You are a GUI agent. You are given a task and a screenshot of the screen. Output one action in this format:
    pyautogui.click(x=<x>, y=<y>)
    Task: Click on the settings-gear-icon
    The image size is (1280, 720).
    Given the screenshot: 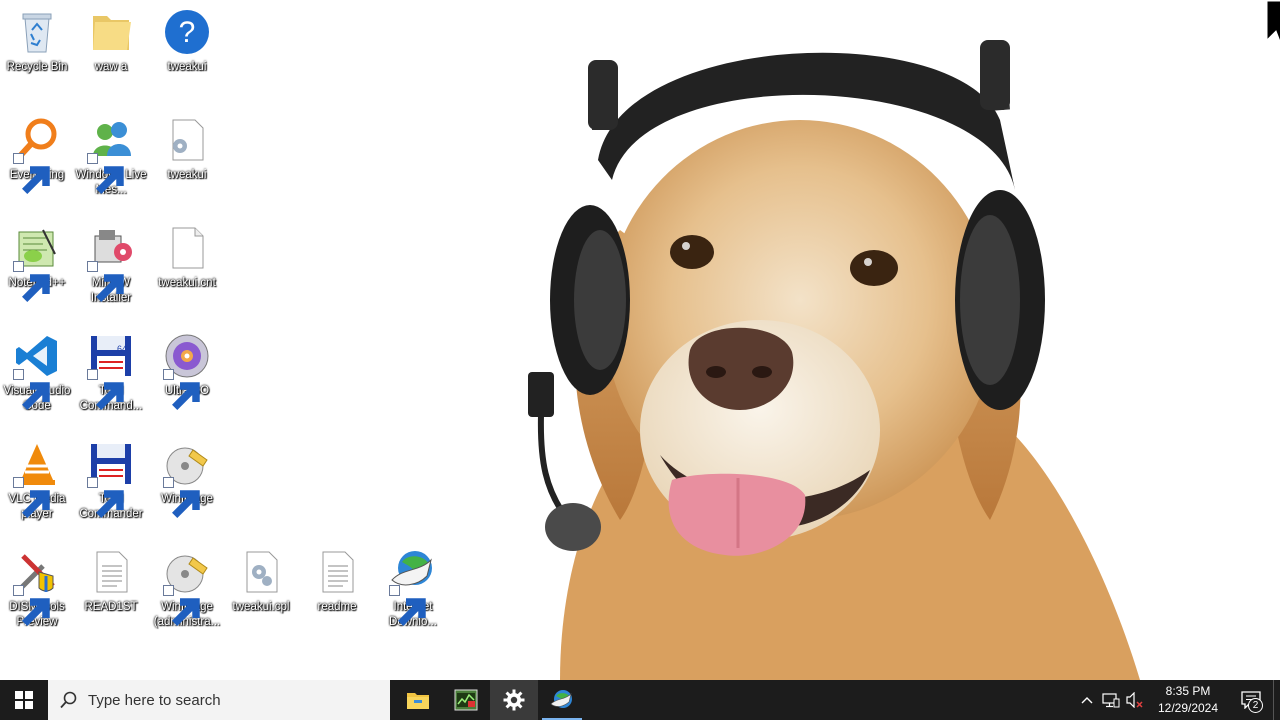 What is the action you would take?
    pyautogui.click(x=514, y=700)
    